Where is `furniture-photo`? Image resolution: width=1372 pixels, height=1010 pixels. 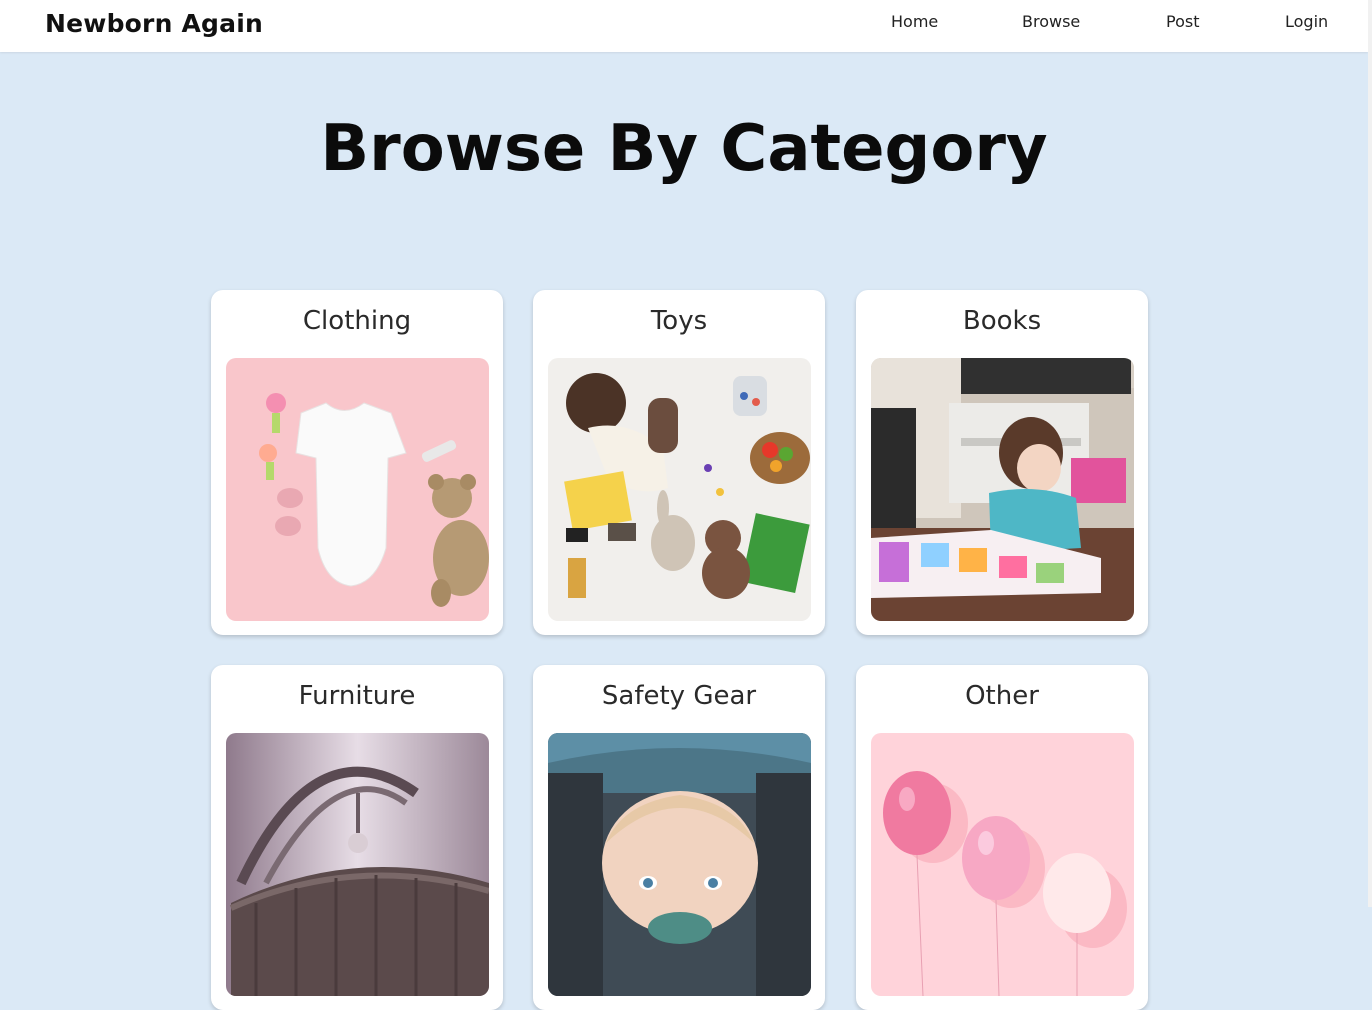 furniture-photo is located at coordinates (357, 864).